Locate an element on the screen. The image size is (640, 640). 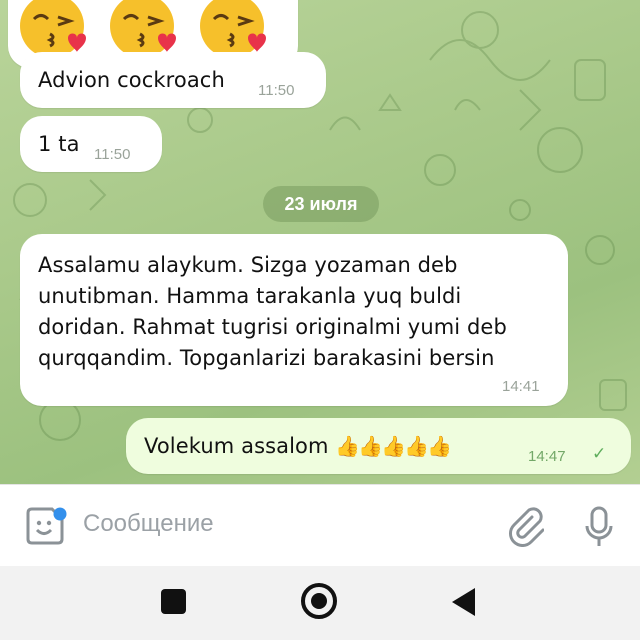
system-navigation-bar is located at coordinates (320, 603).